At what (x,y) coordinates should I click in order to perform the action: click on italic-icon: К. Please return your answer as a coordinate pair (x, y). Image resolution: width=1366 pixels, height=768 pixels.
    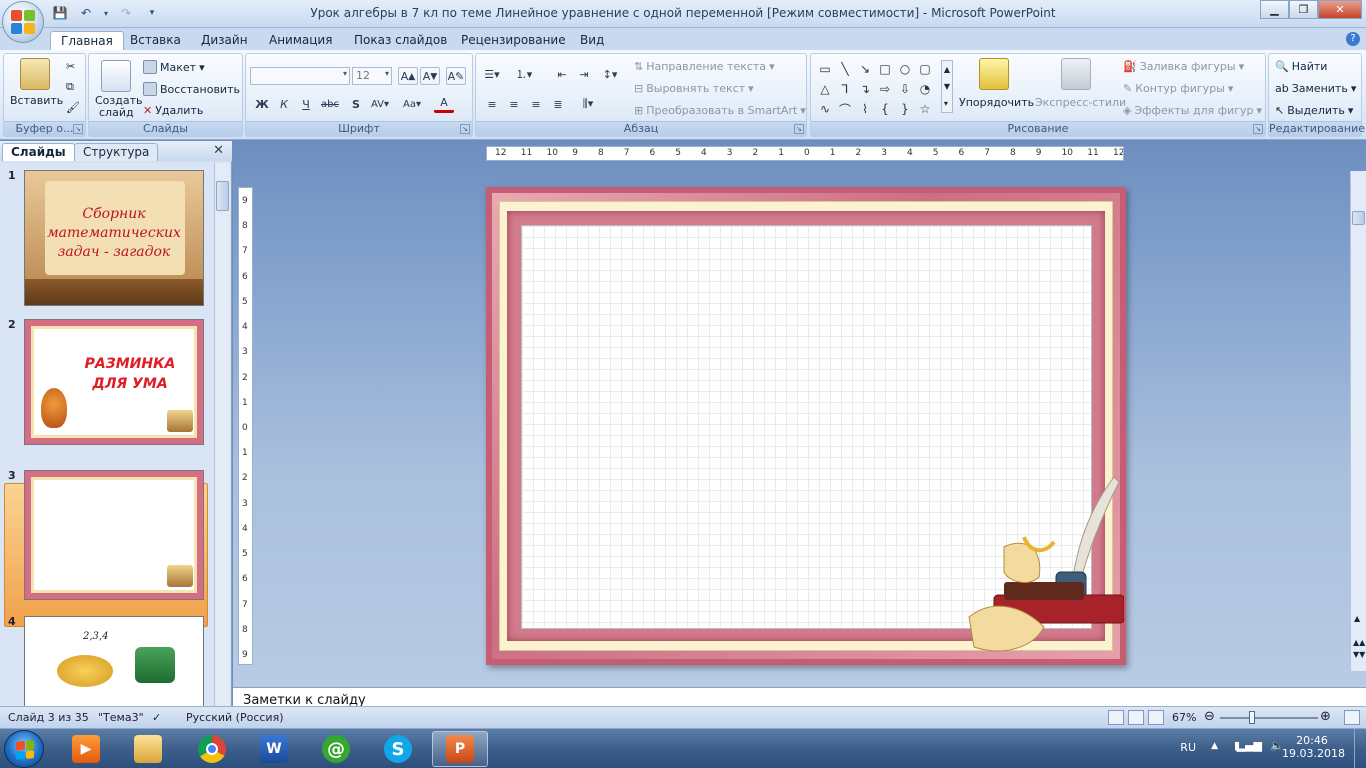
    Looking at the image, I should click on (284, 104).